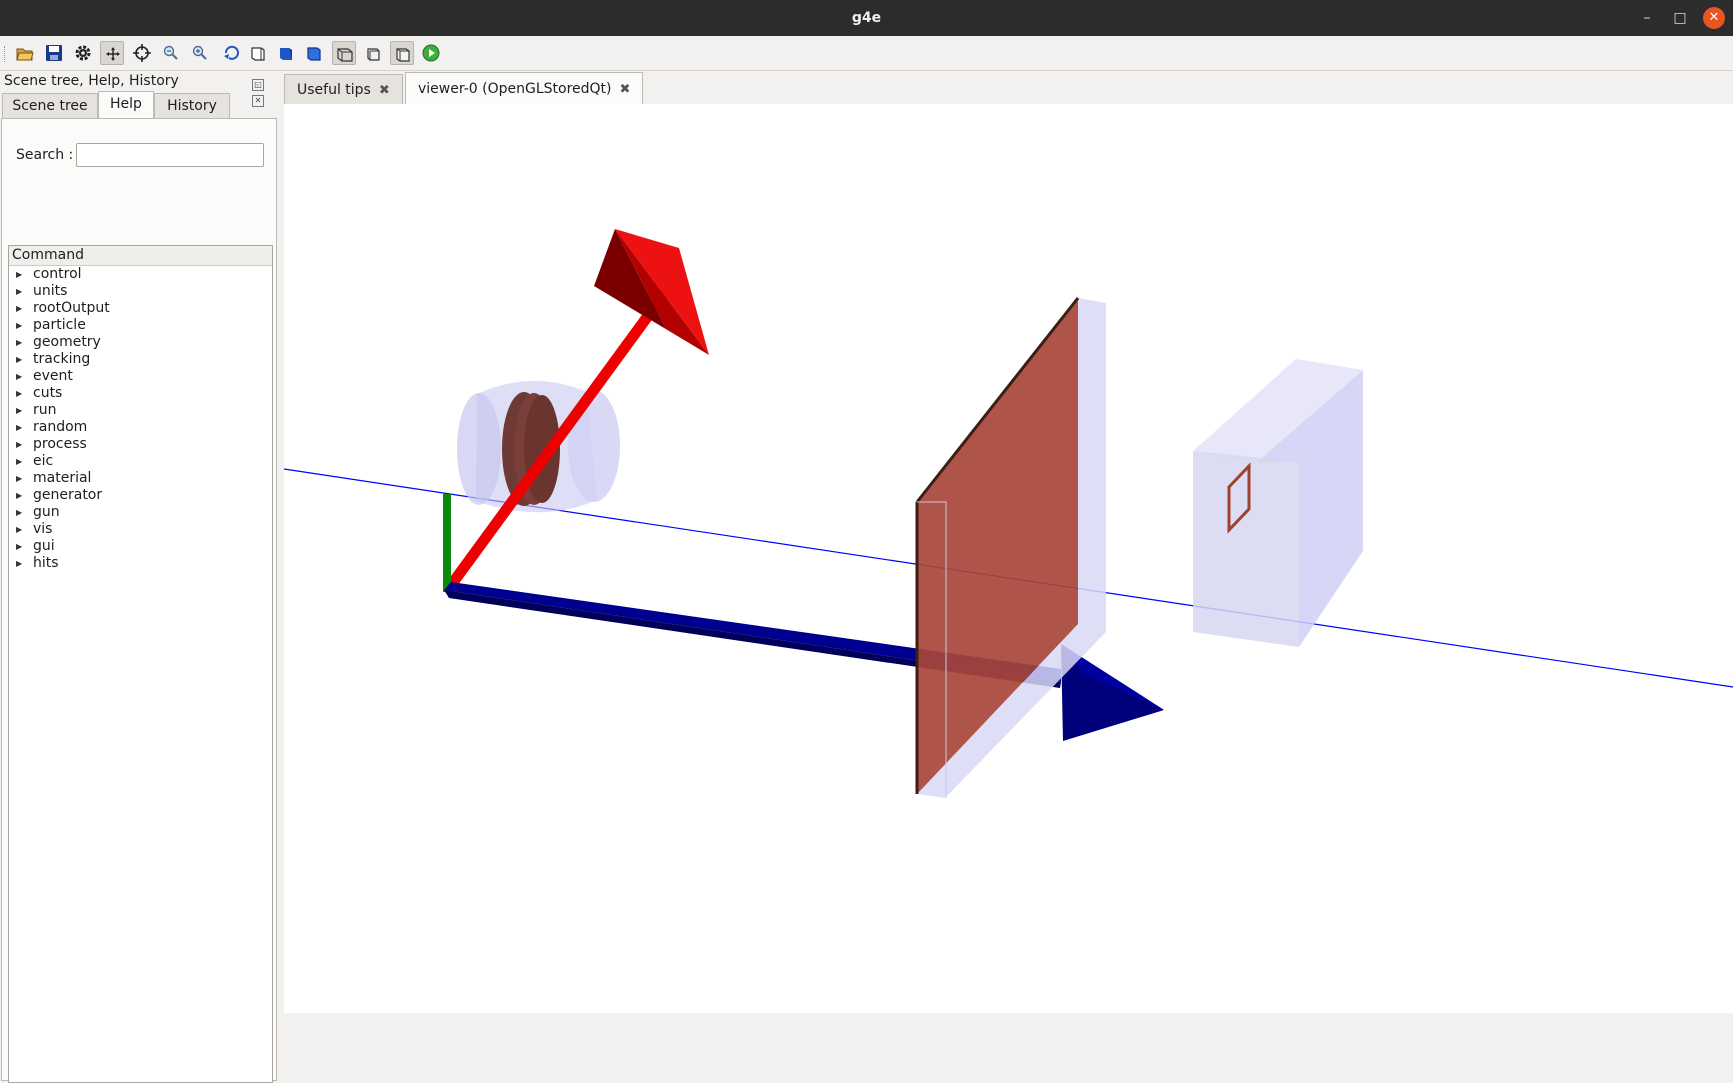 This screenshot has height=1083, width=1733. What do you see at coordinates (44, 546) in the screenshot?
I see `tree-item-label: gui` at bounding box center [44, 546].